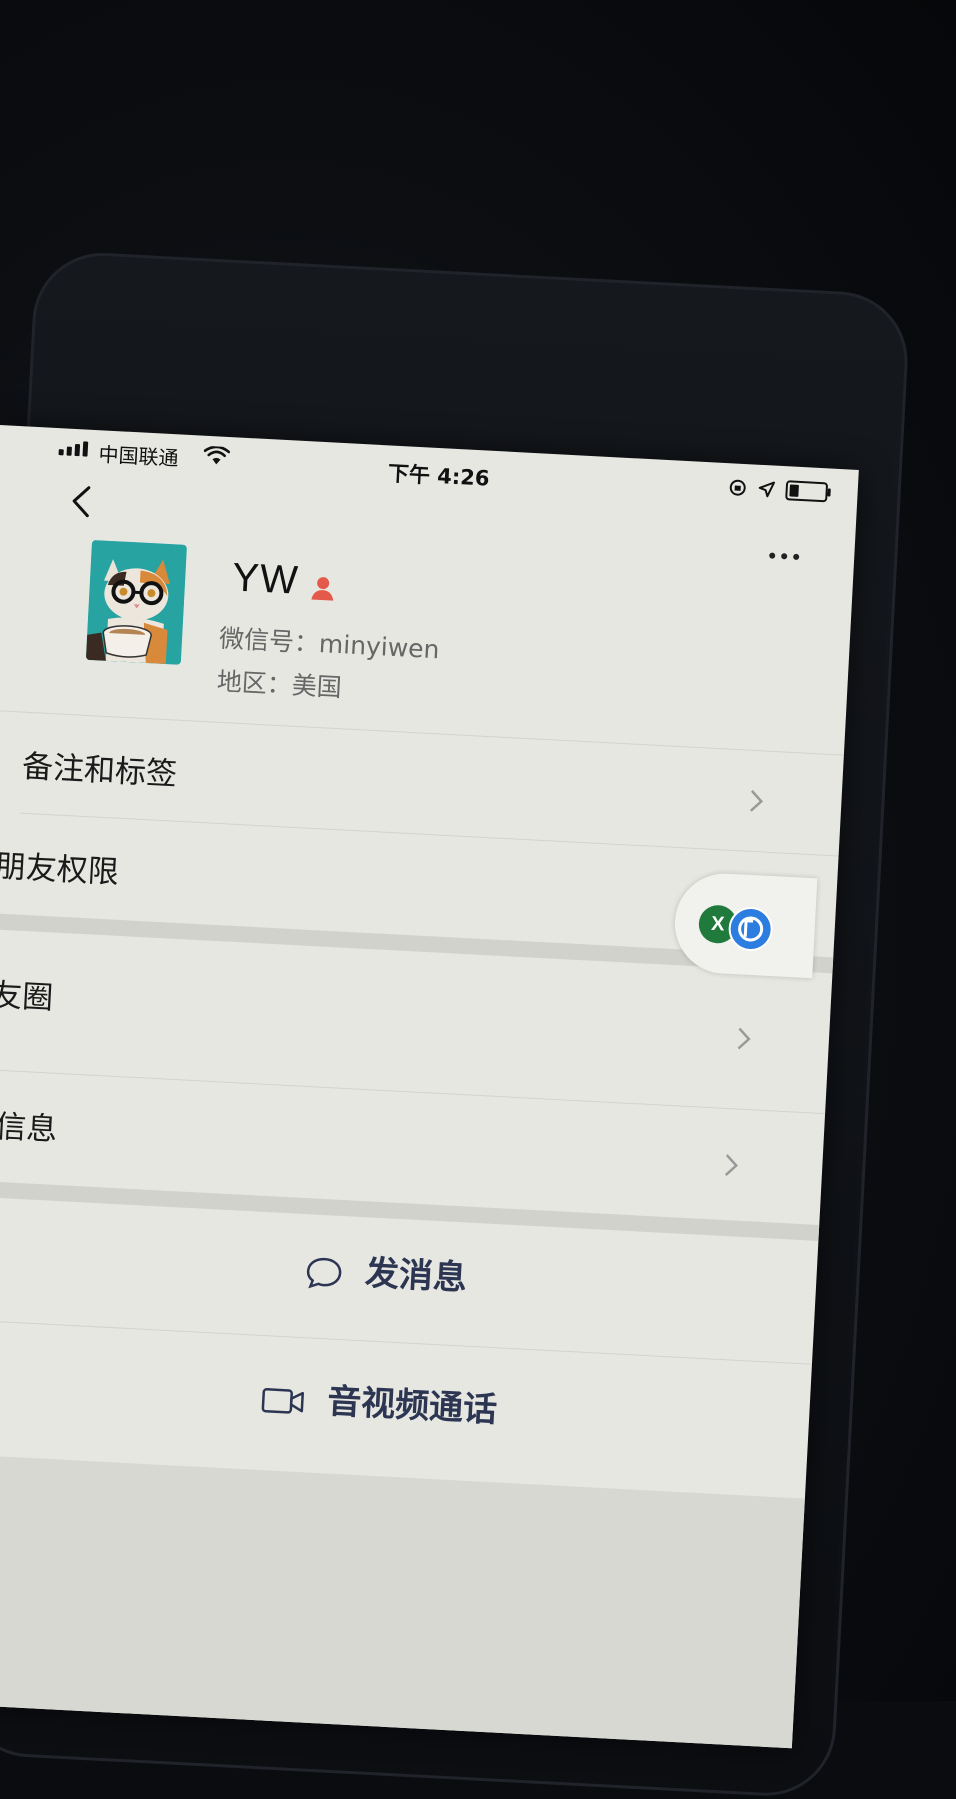 The height and width of the screenshot is (1799, 956). What do you see at coordinates (284, 1401) in the screenshot?
I see `video-camera-icon` at bounding box center [284, 1401].